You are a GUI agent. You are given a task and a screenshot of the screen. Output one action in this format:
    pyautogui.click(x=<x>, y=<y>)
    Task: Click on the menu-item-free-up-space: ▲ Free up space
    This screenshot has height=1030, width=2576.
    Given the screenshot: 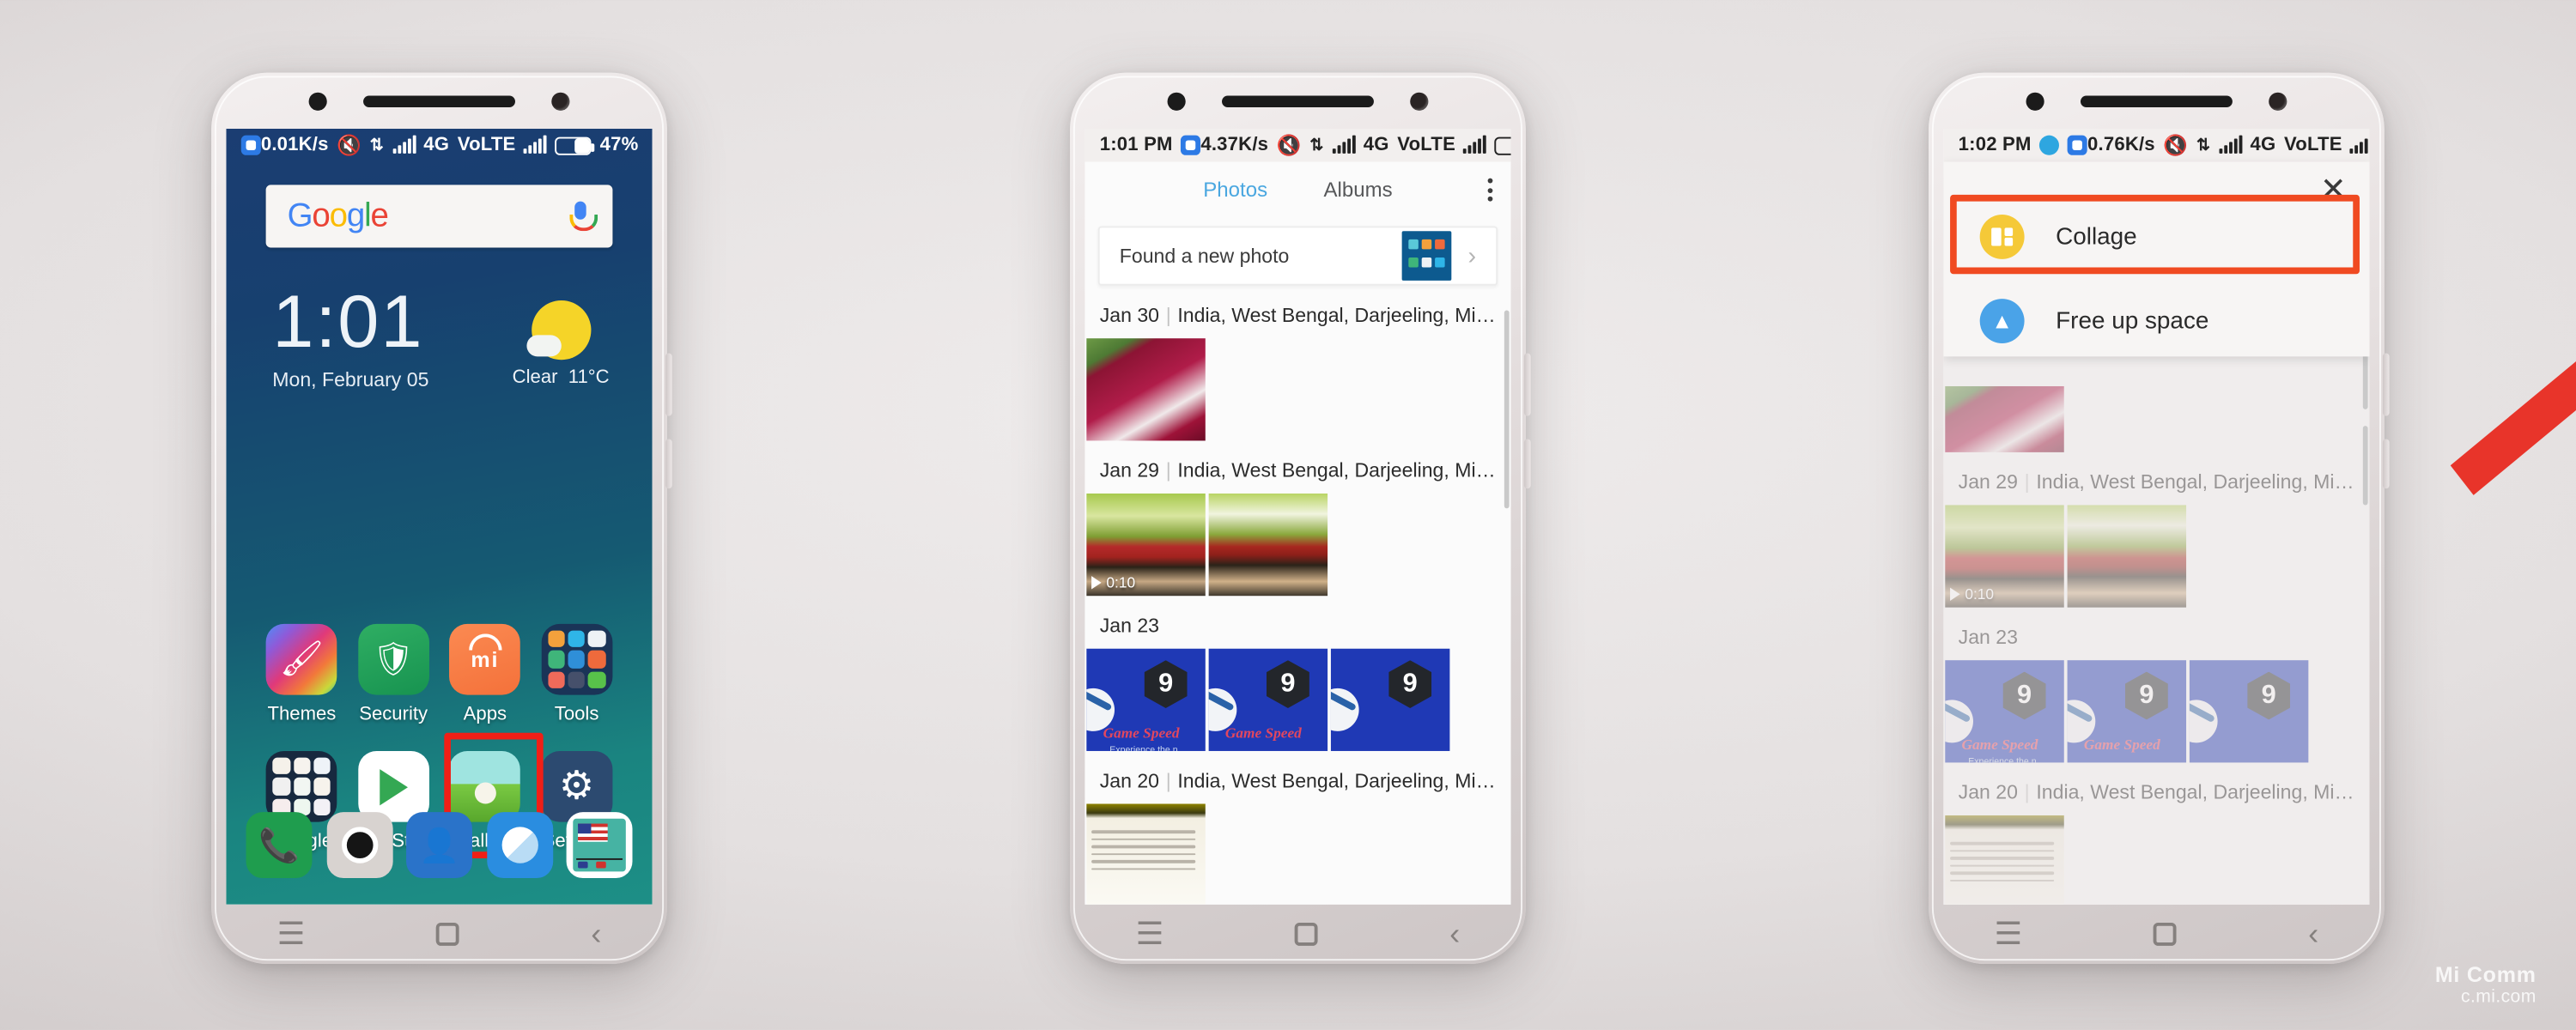 What is the action you would take?
    pyautogui.click(x=2156, y=321)
    